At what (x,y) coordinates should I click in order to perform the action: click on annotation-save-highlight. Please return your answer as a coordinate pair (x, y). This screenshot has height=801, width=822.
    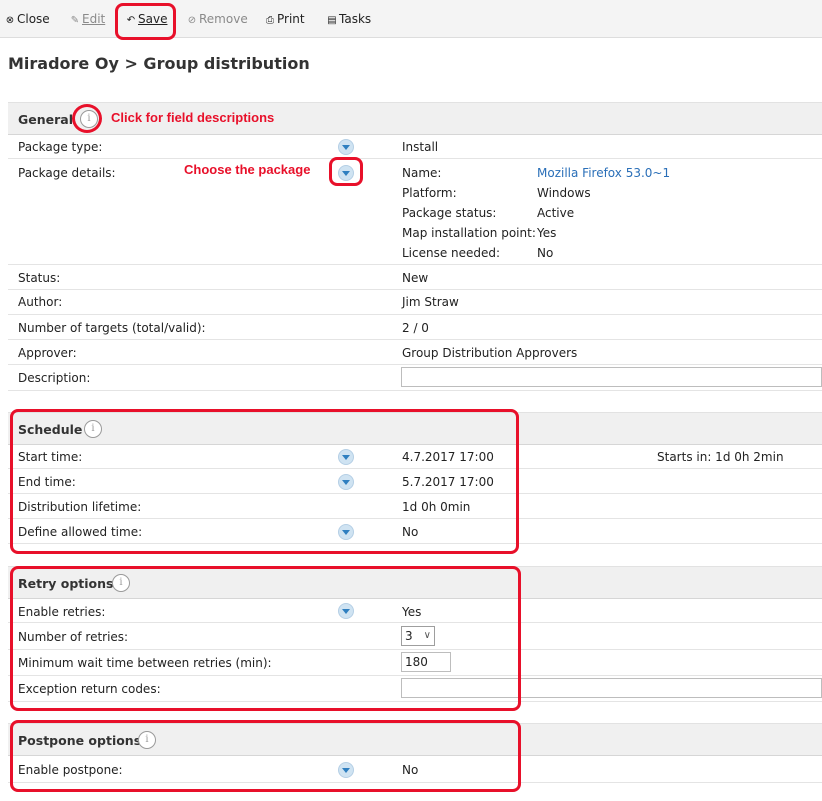
    Looking at the image, I should click on (145, 21).